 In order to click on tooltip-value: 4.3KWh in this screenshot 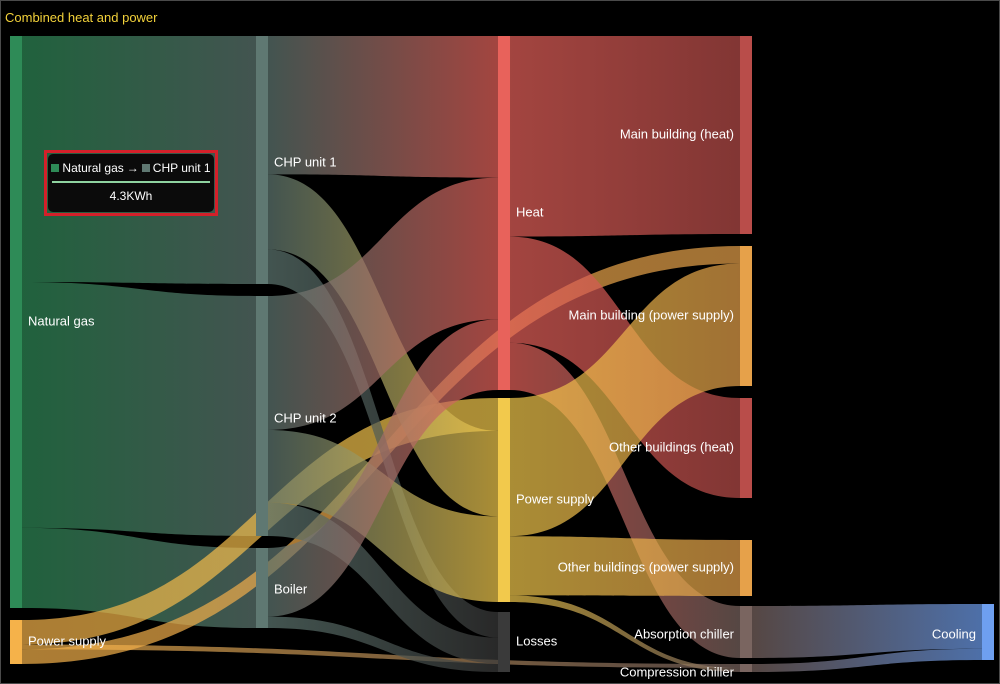, I will do `click(131, 196)`.